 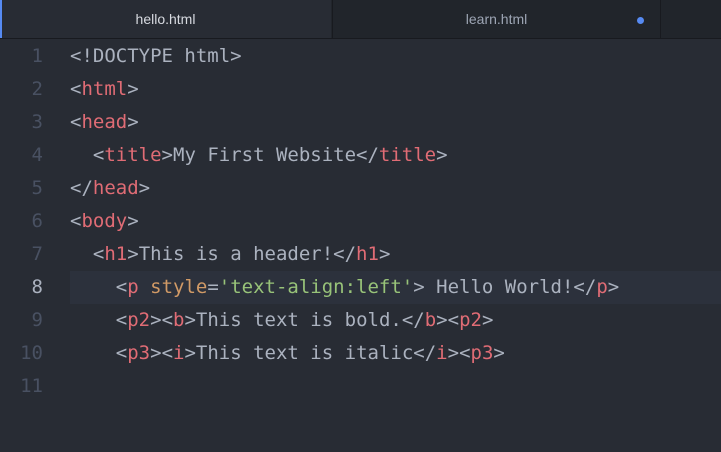 I want to click on code-line: 9 <p2><b>This text is bold.</b><p2>, so click(x=360, y=320).